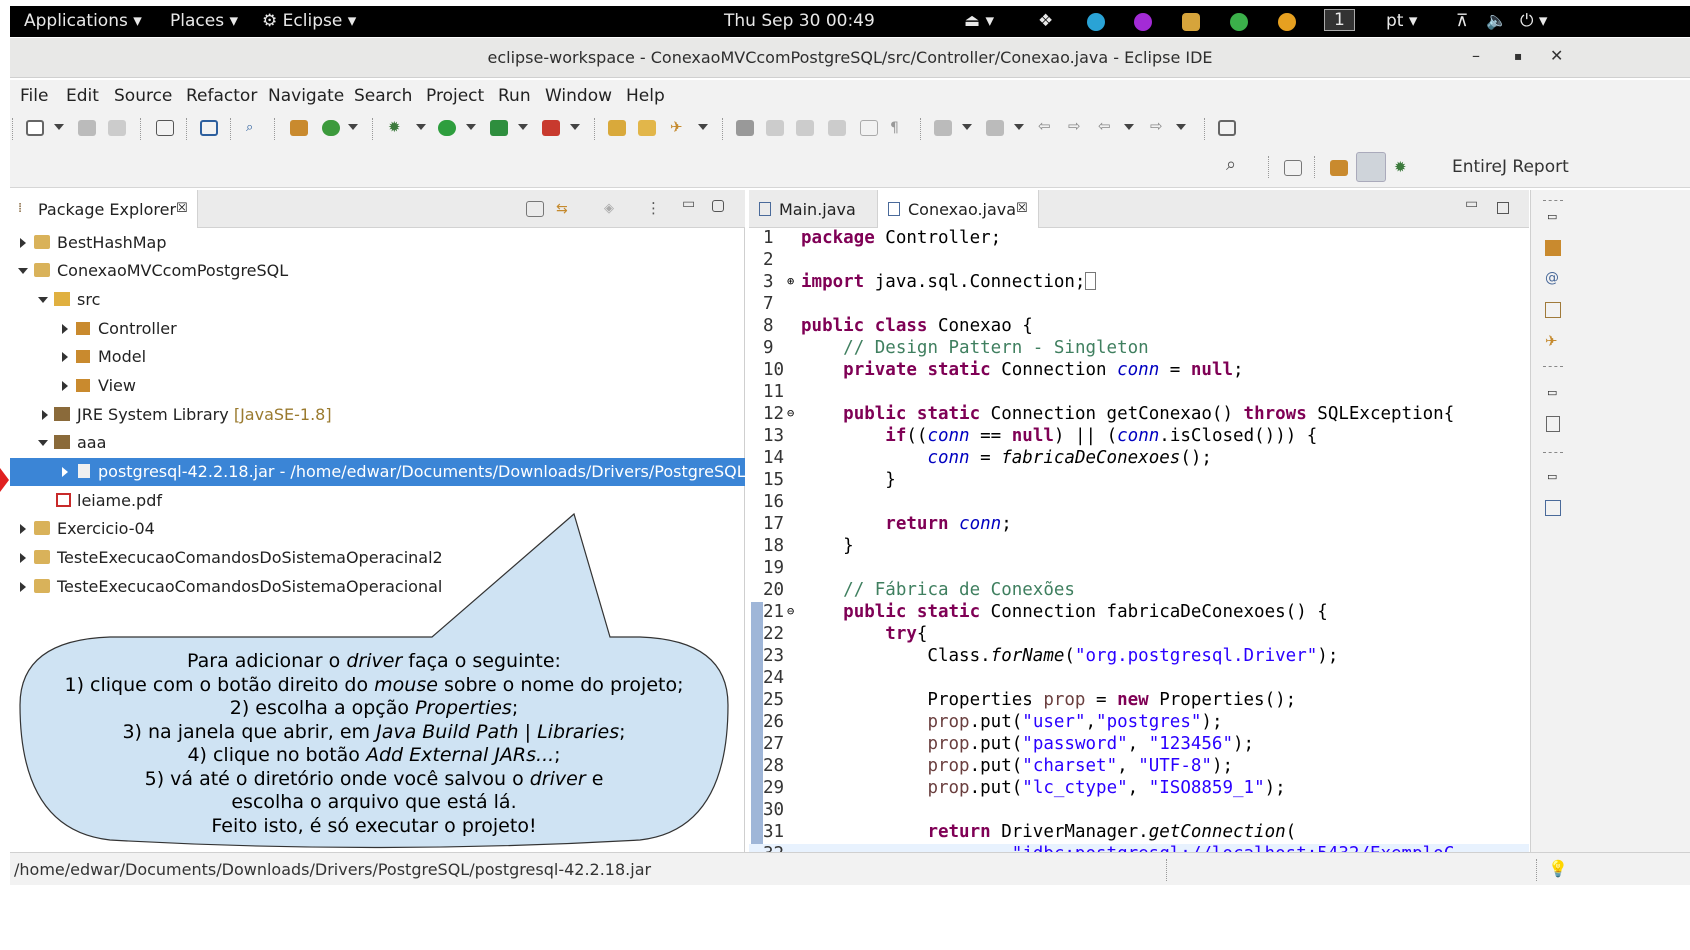 The image size is (1690, 950). What do you see at coordinates (374, 708) in the screenshot?
I see `callout-line: 2) escolha a opção Properties;` at bounding box center [374, 708].